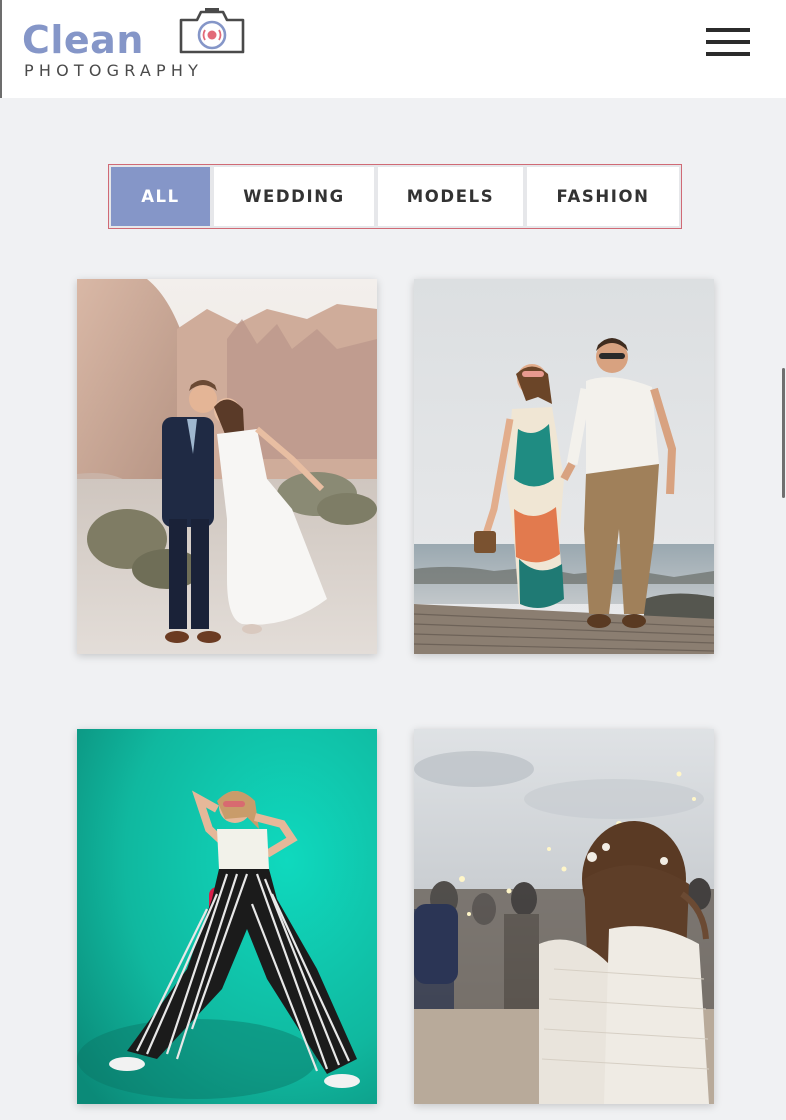 The image size is (786, 1120). What do you see at coordinates (393, 49) in the screenshot?
I see `site-header: Clean PHOTOGRAPHY` at bounding box center [393, 49].